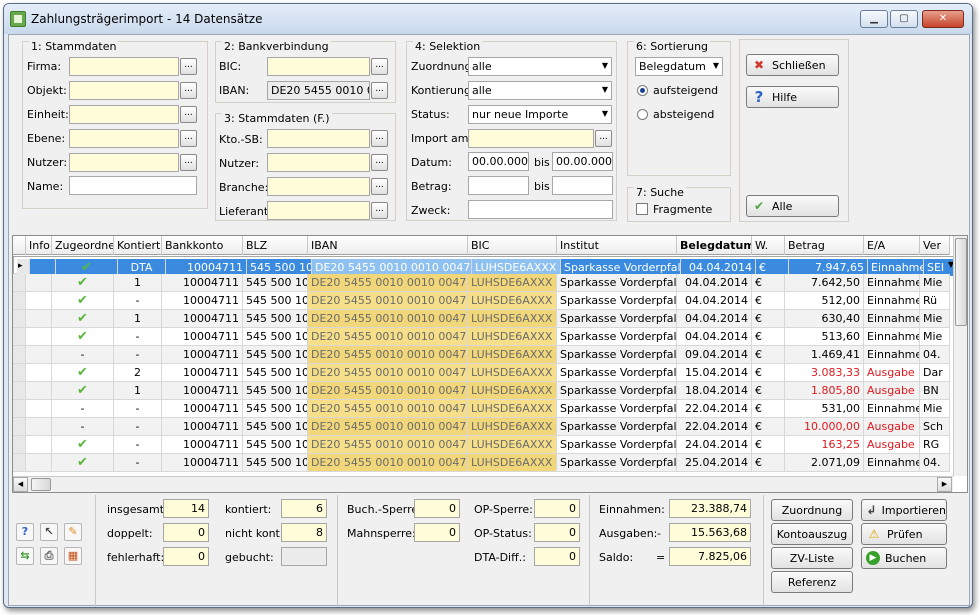 The image size is (980, 615). What do you see at coordinates (714, 426) in the screenshot?
I see `cell-belegdatum: 22.04.2014` at bounding box center [714, 426].